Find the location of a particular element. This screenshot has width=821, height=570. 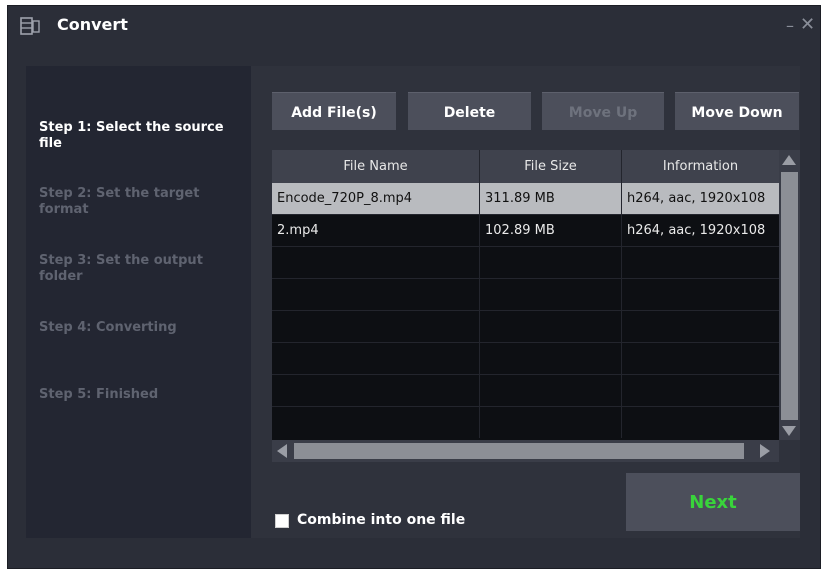

delete-button: Delete is located at coordinates (469, 111).